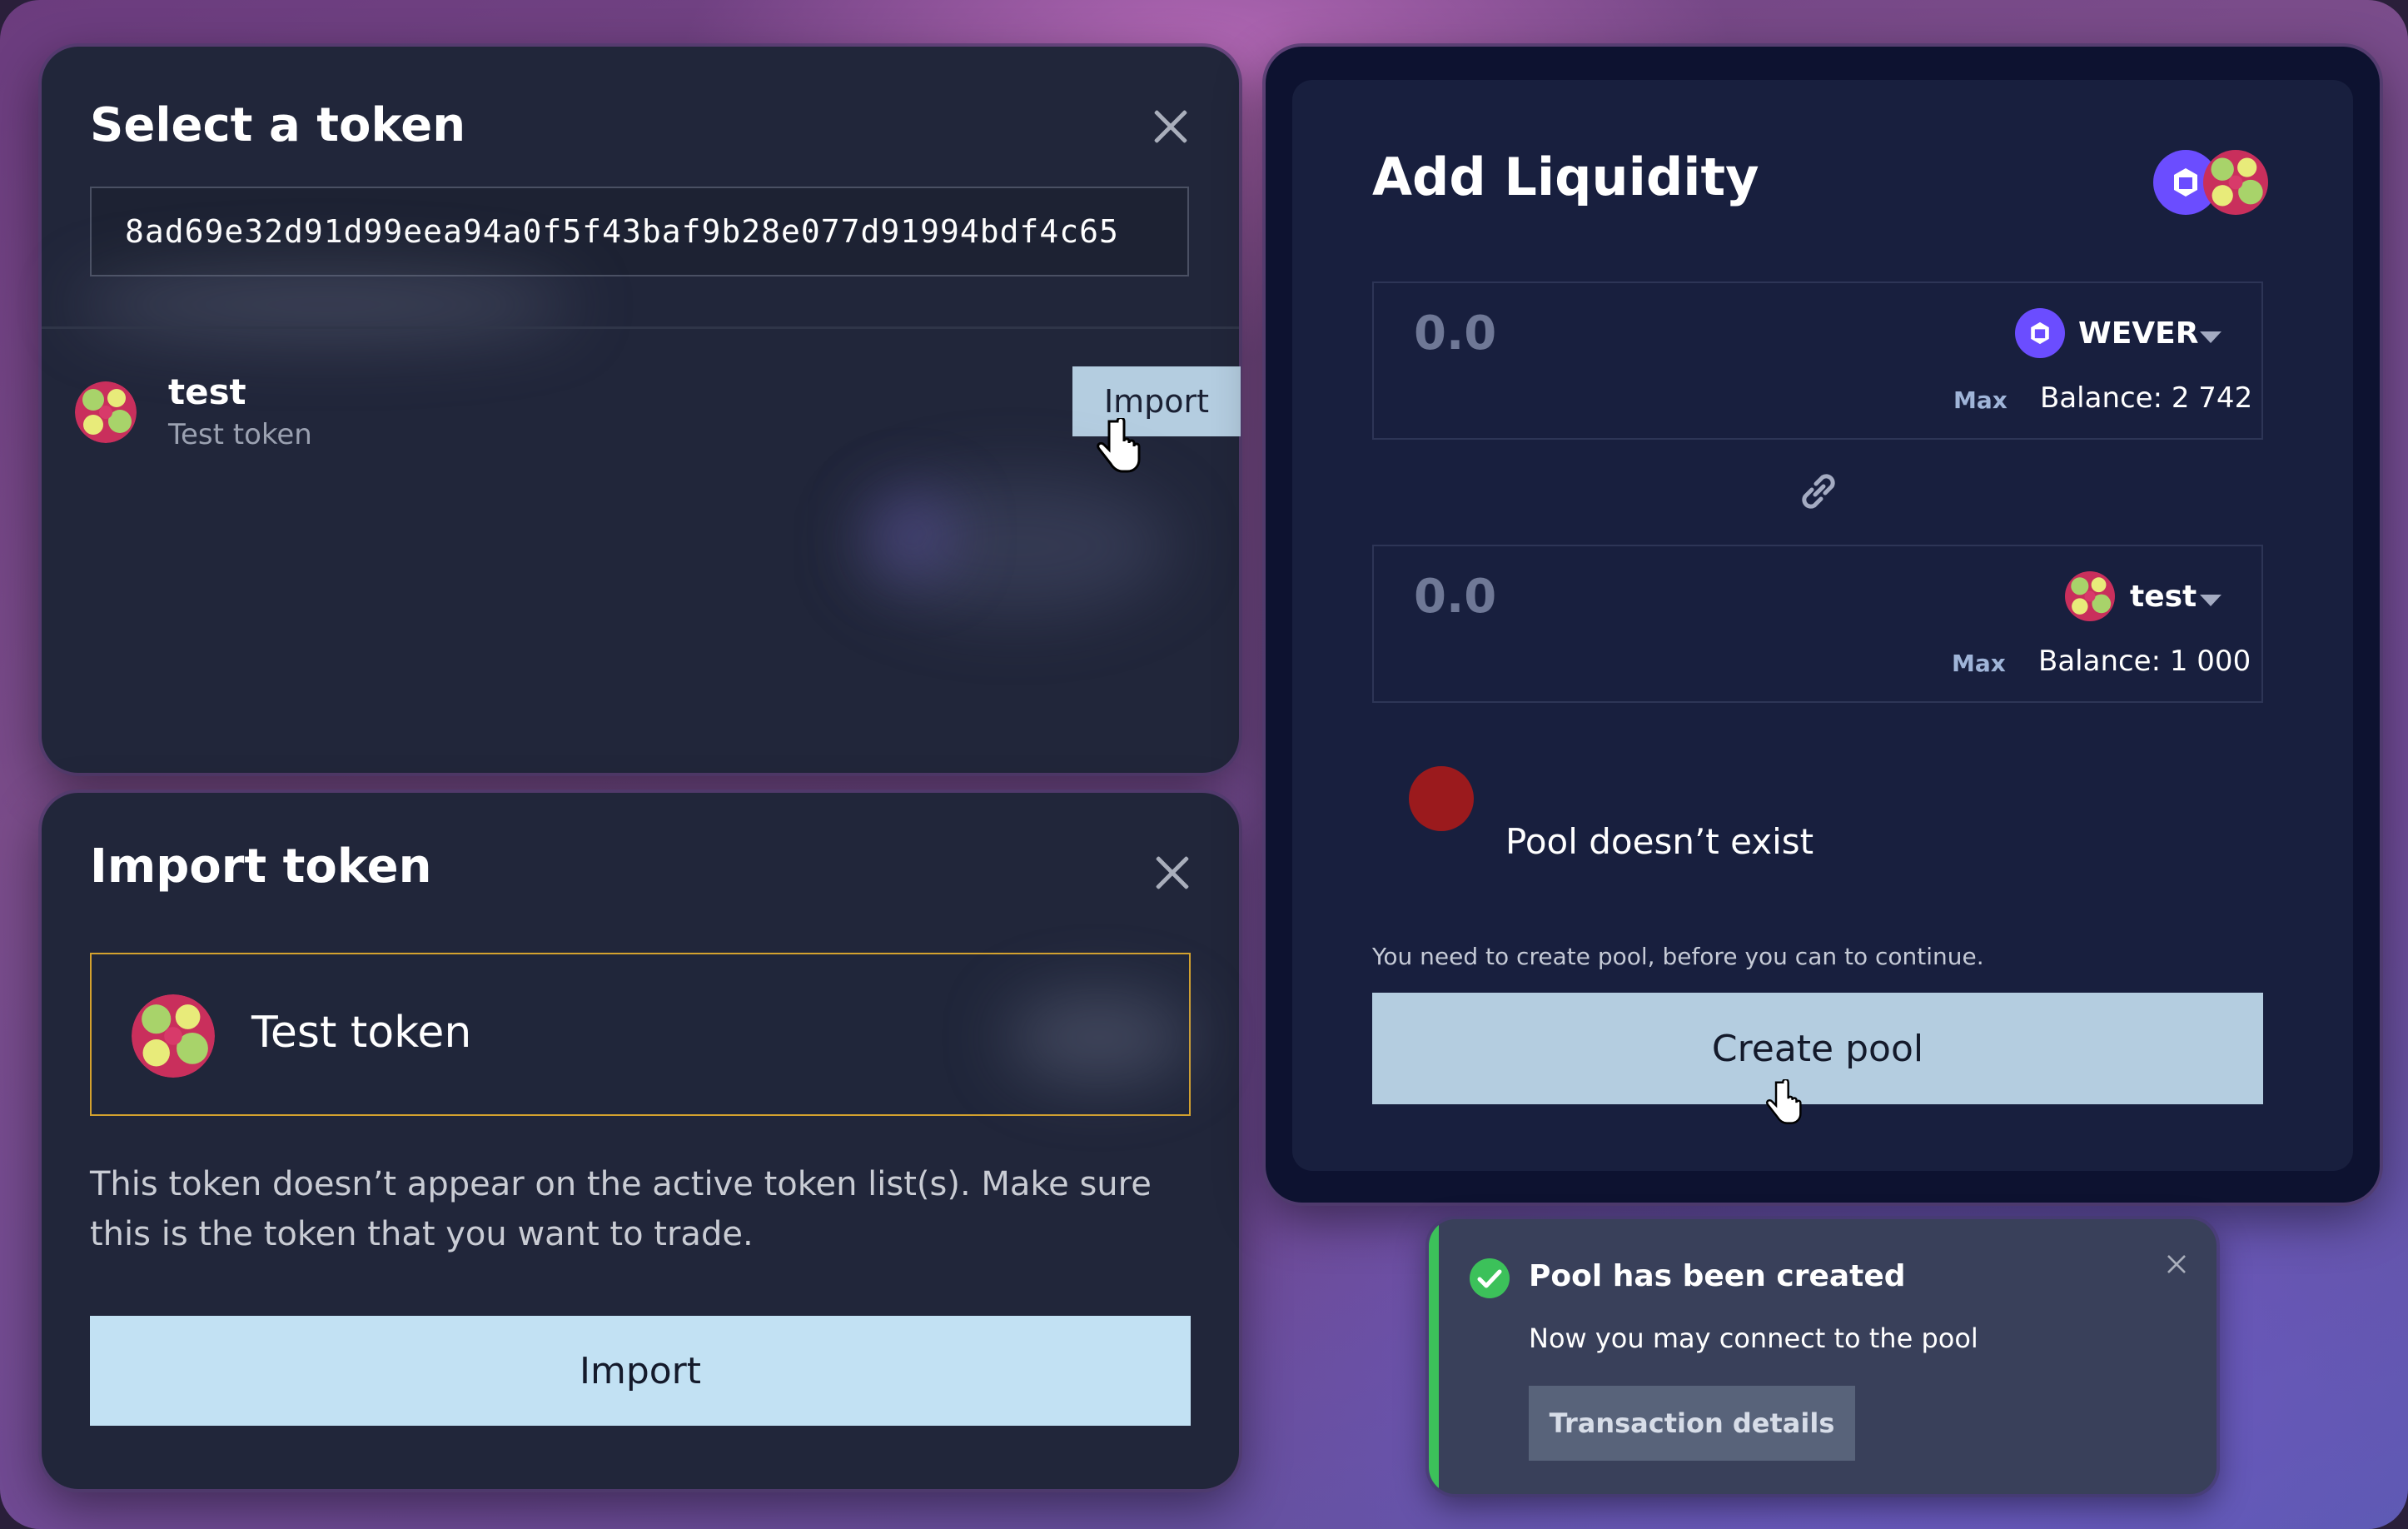 The width and height of the screenshot is (2408, 1529). Describe the element at coordinates (640, 327) in the screenshot. I see `divider` at that location.